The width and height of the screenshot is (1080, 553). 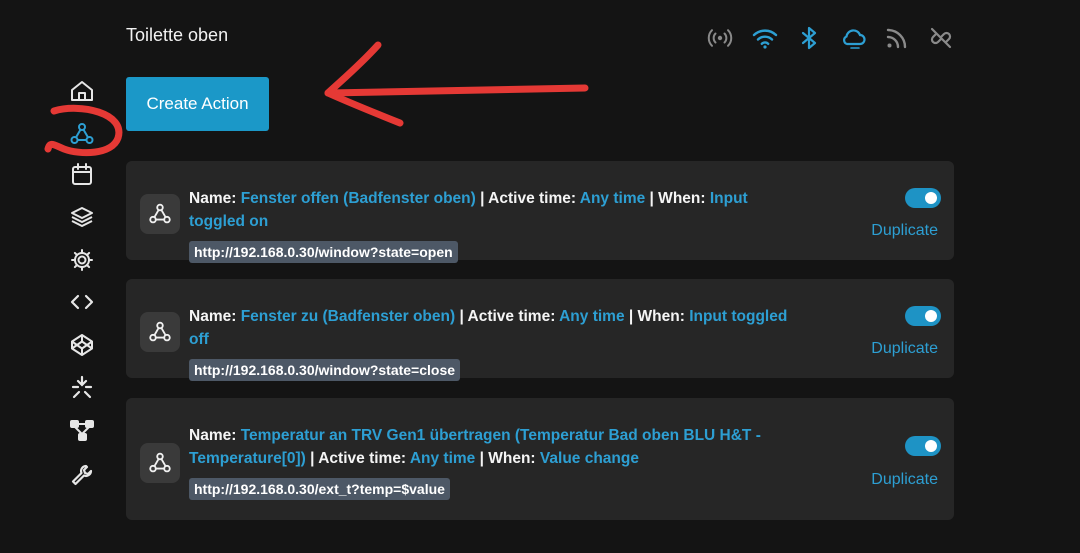 What do you see at coordinates (197, 104) in the screenshot?
I see `create-action-button: Create Action` at bounding box center [197, 104].